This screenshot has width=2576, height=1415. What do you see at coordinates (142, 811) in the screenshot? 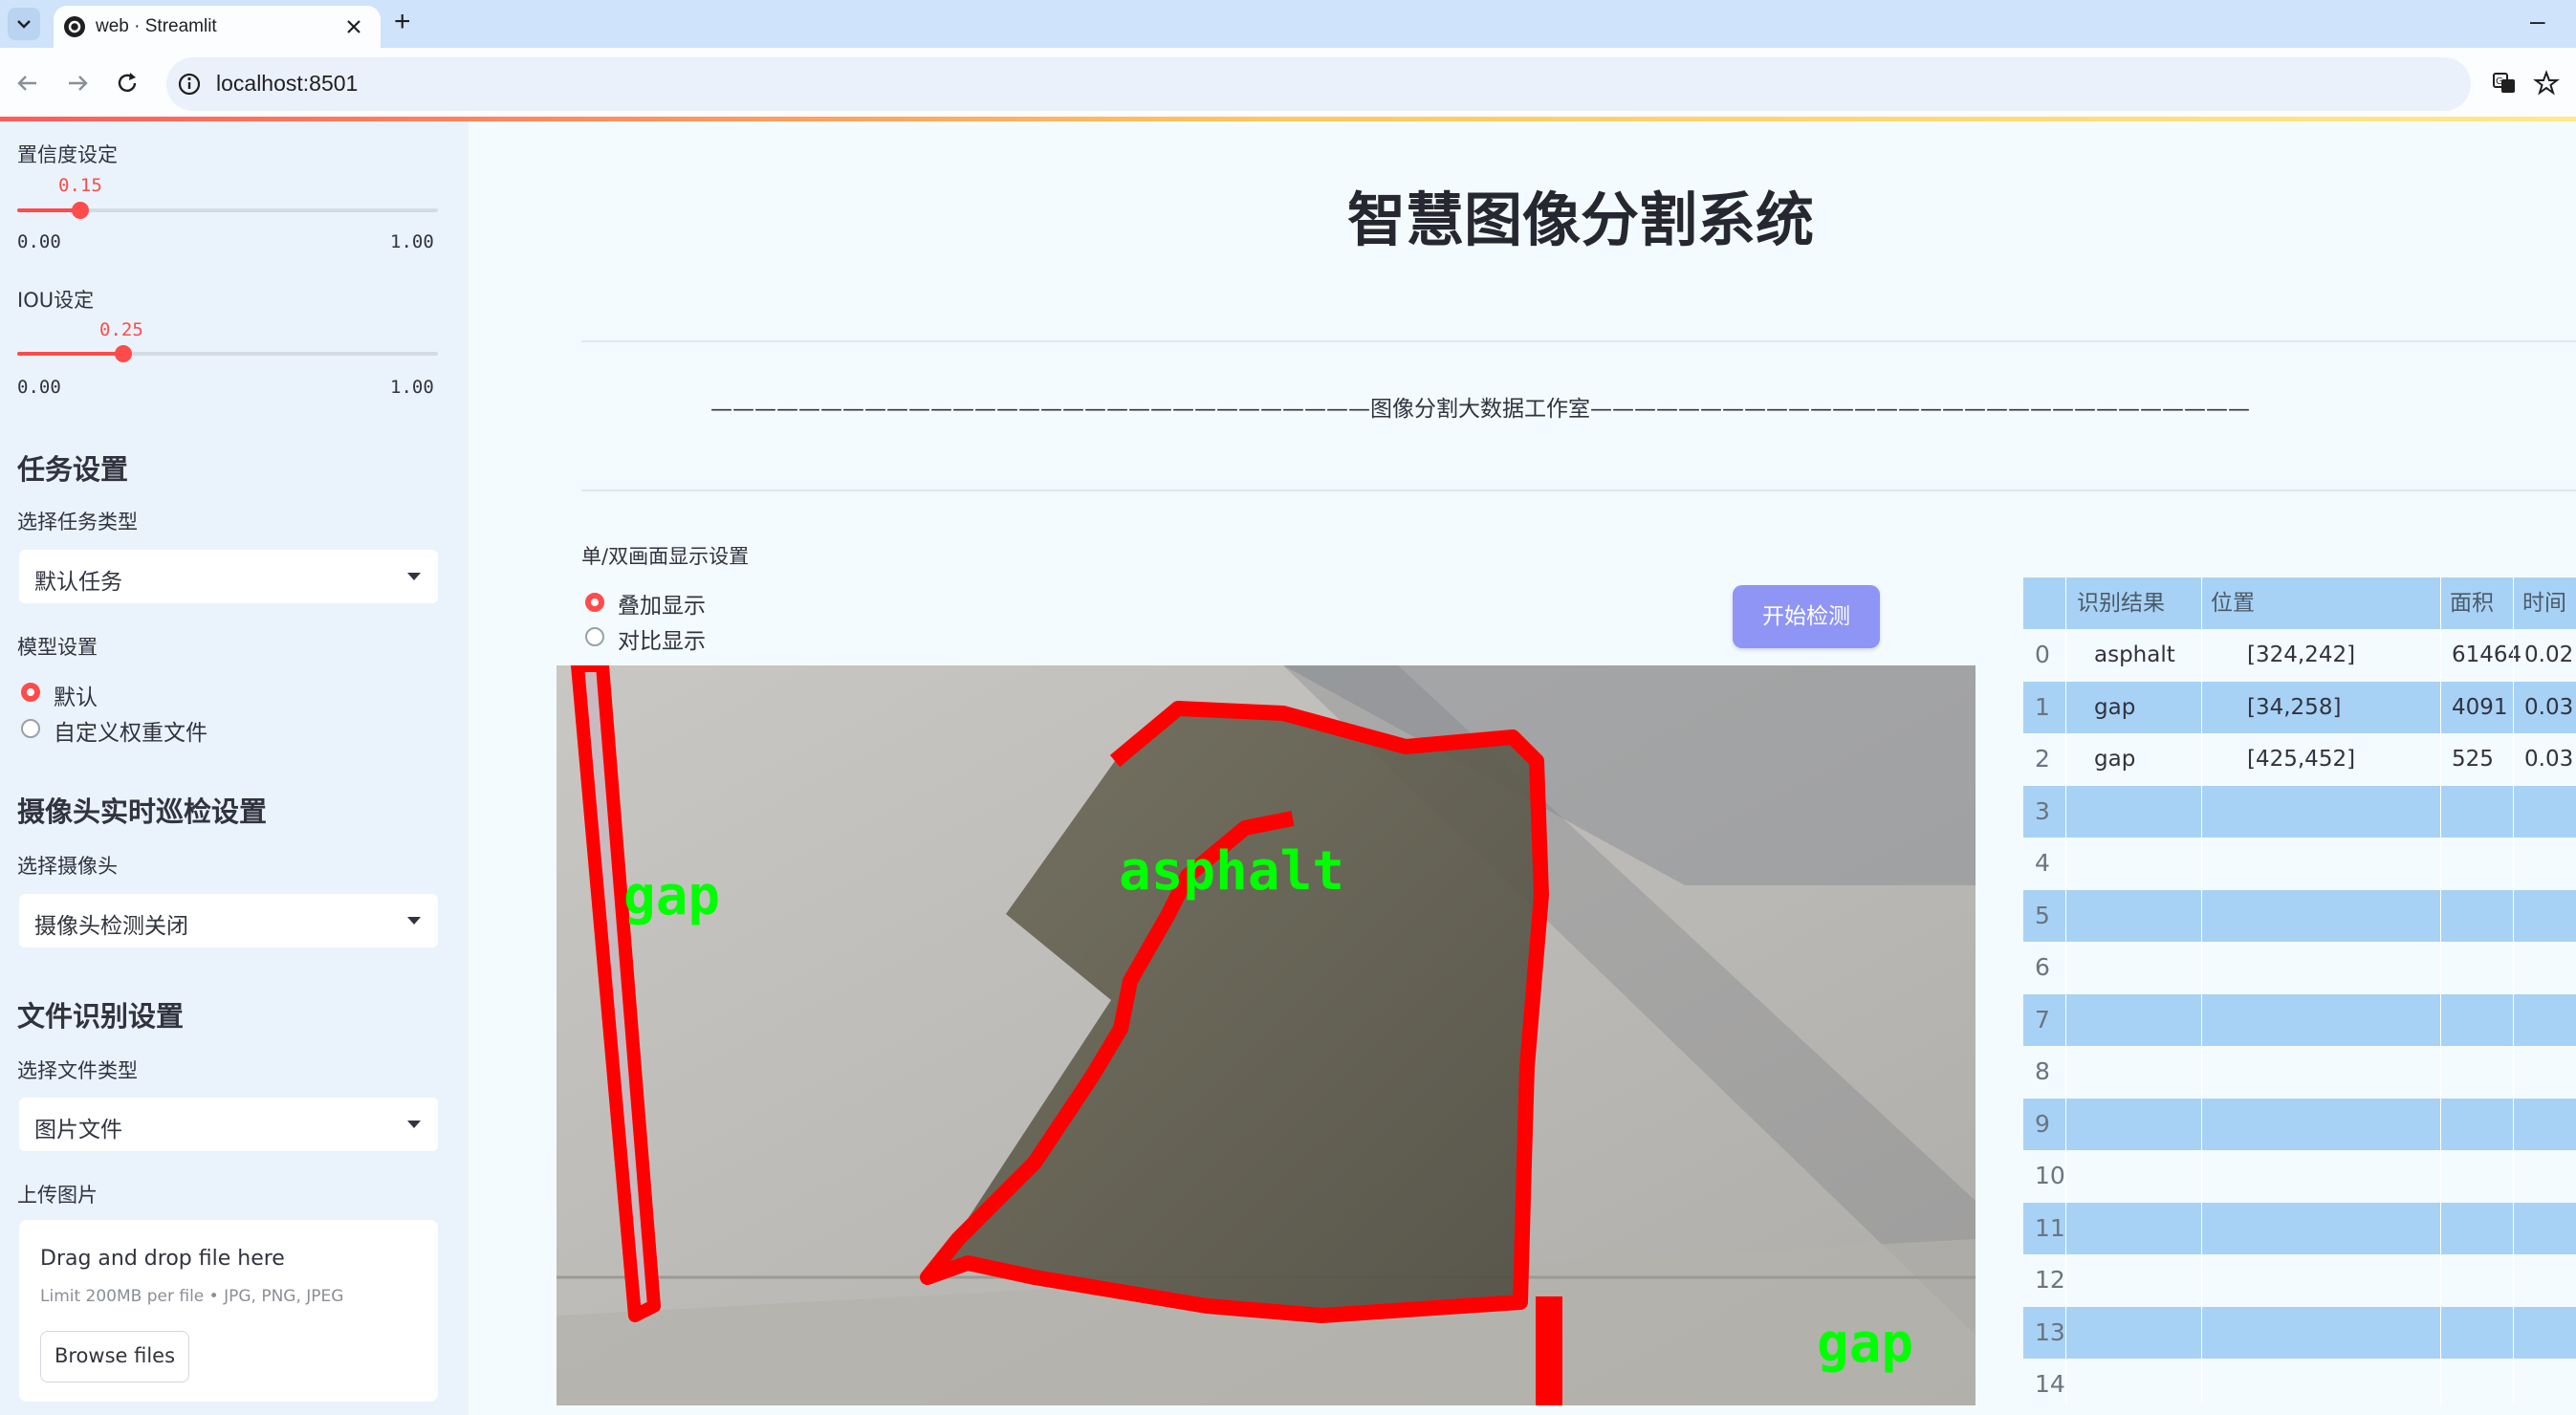
I see `camera-settings-heading: 摄像头实时巡检设置` at bounding box center [142, 811].